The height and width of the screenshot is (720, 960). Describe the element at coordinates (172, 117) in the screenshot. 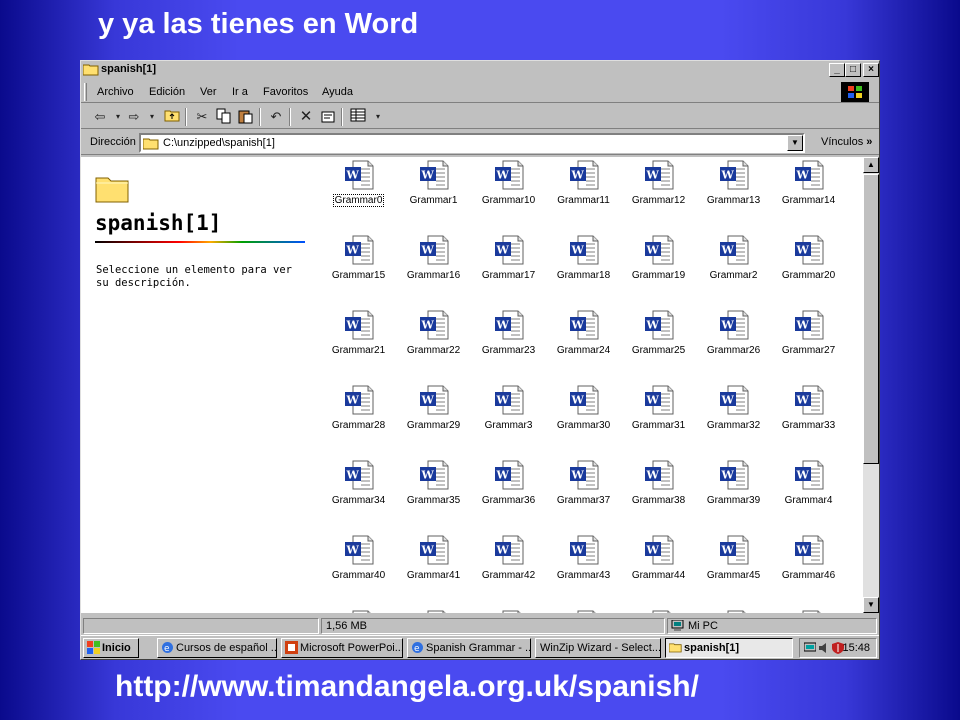

I see `up-folder-icon` at that location.